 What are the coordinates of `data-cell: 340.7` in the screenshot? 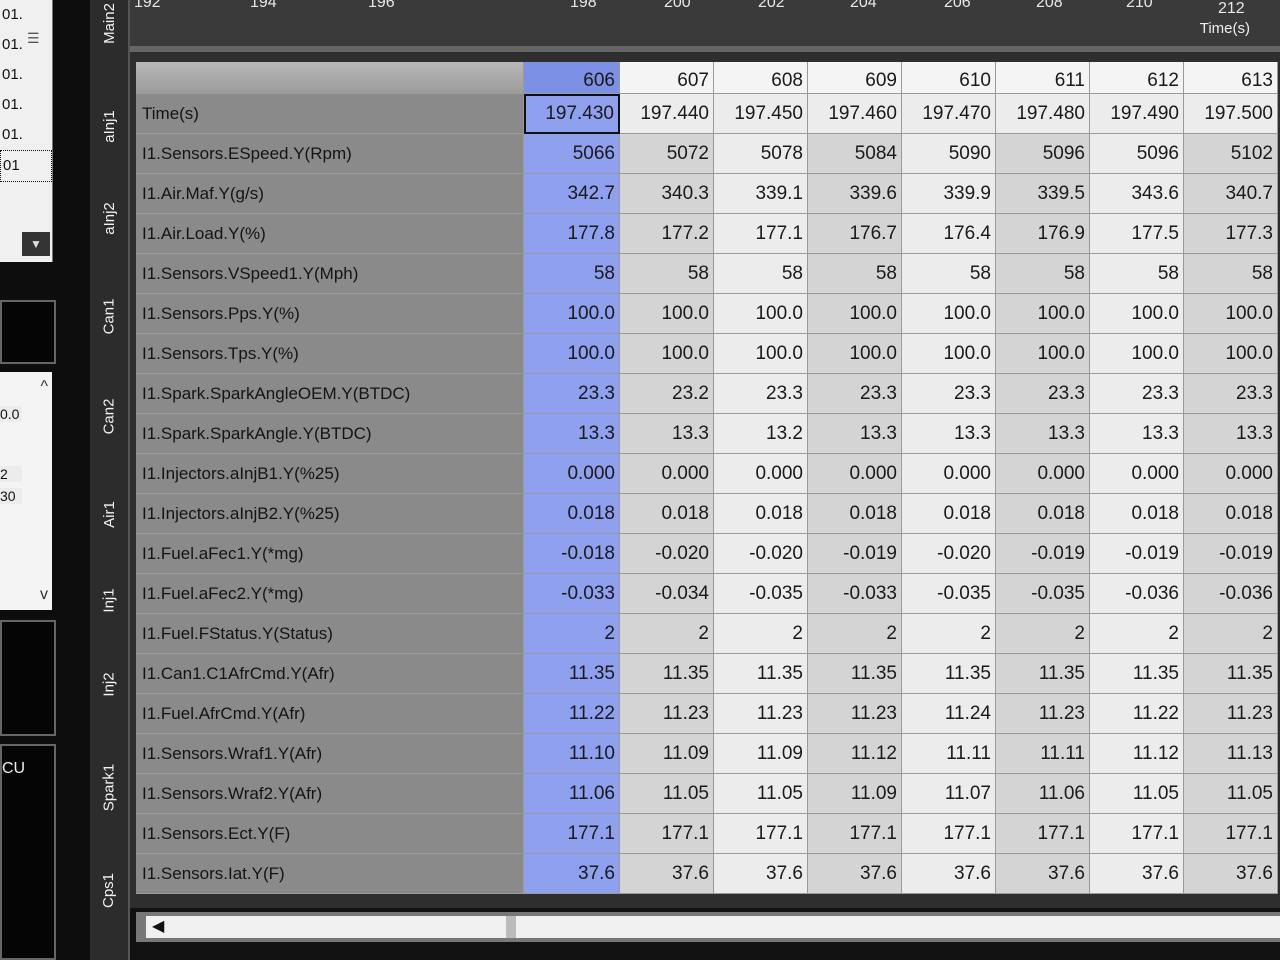 It's located at (1231, 194).